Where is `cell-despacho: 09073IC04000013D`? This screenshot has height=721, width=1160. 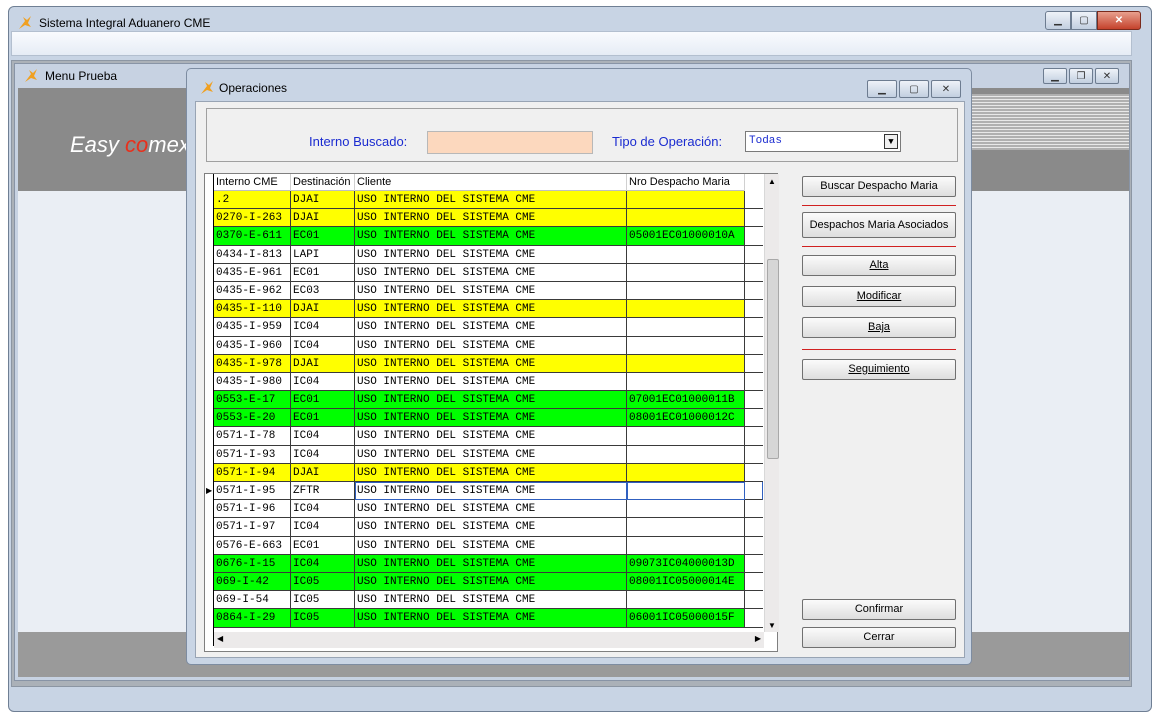
cell-despacho: 09073IC04000013D is located at coordinates (686, 563).